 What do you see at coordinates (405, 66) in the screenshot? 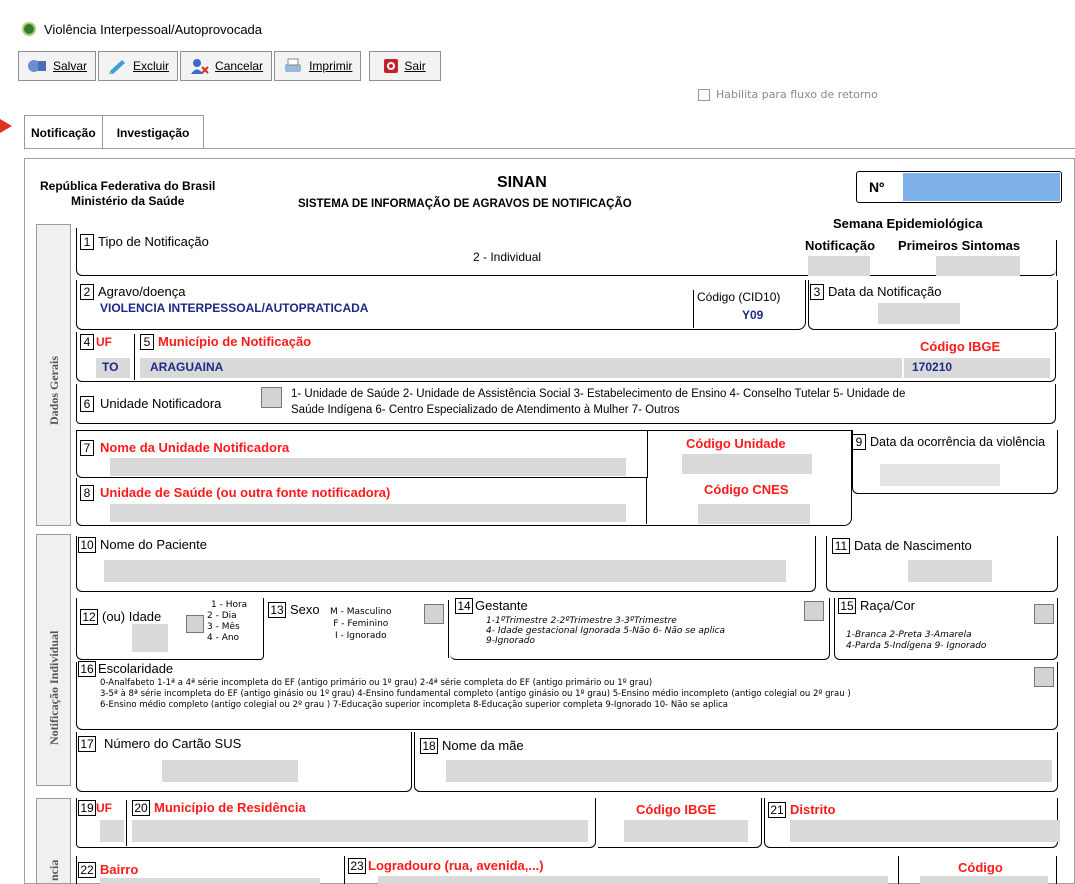
I see `exit-button: Sair` at bounding box center [405, 66].